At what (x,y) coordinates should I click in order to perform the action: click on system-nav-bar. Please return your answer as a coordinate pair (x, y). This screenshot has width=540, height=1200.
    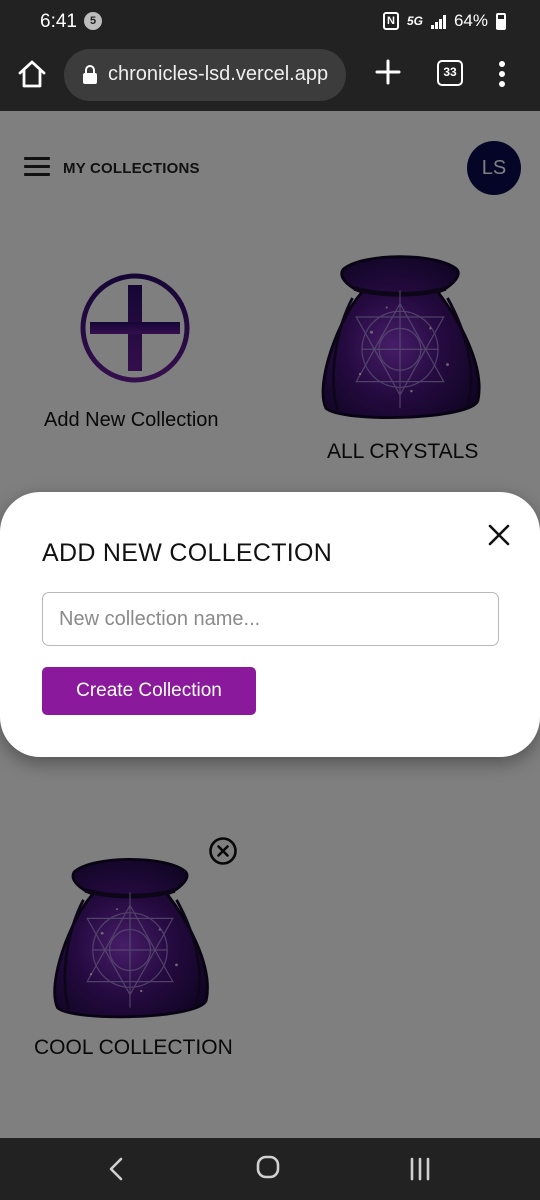
    Looking at the image, I should click on (270, 1169).